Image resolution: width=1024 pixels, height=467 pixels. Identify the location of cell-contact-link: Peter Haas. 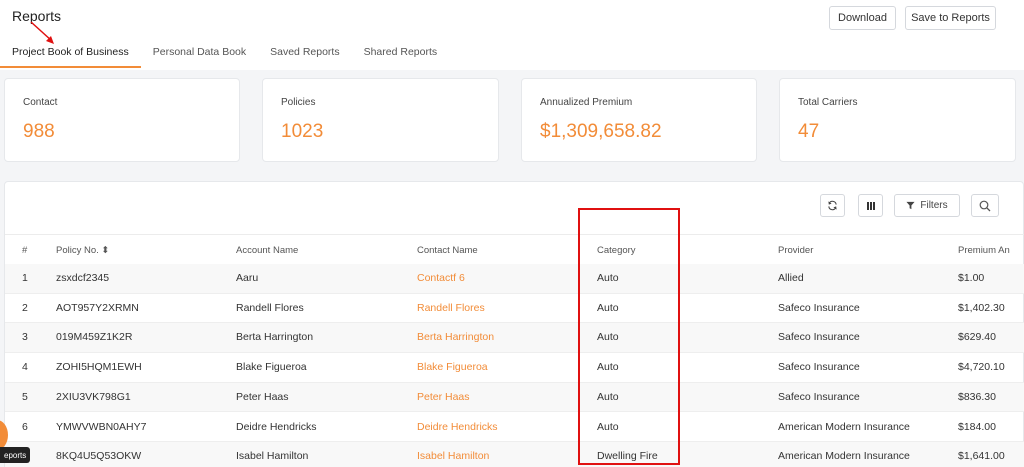
(443, 397).